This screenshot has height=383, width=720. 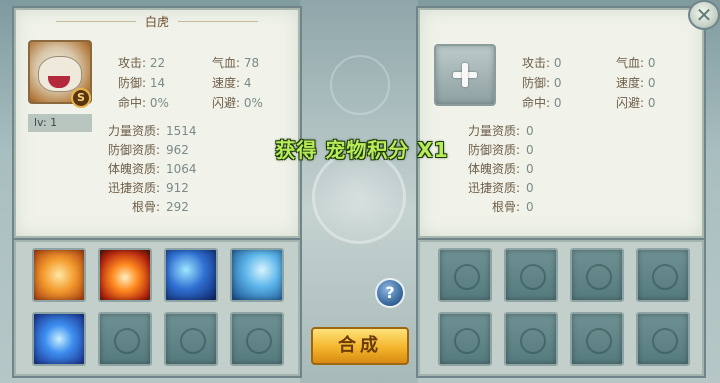 What do you see at coordinates (636, 83) in the screenshot?
I see `stat-speed: 速度: 0` at bounding box center [636, 83].